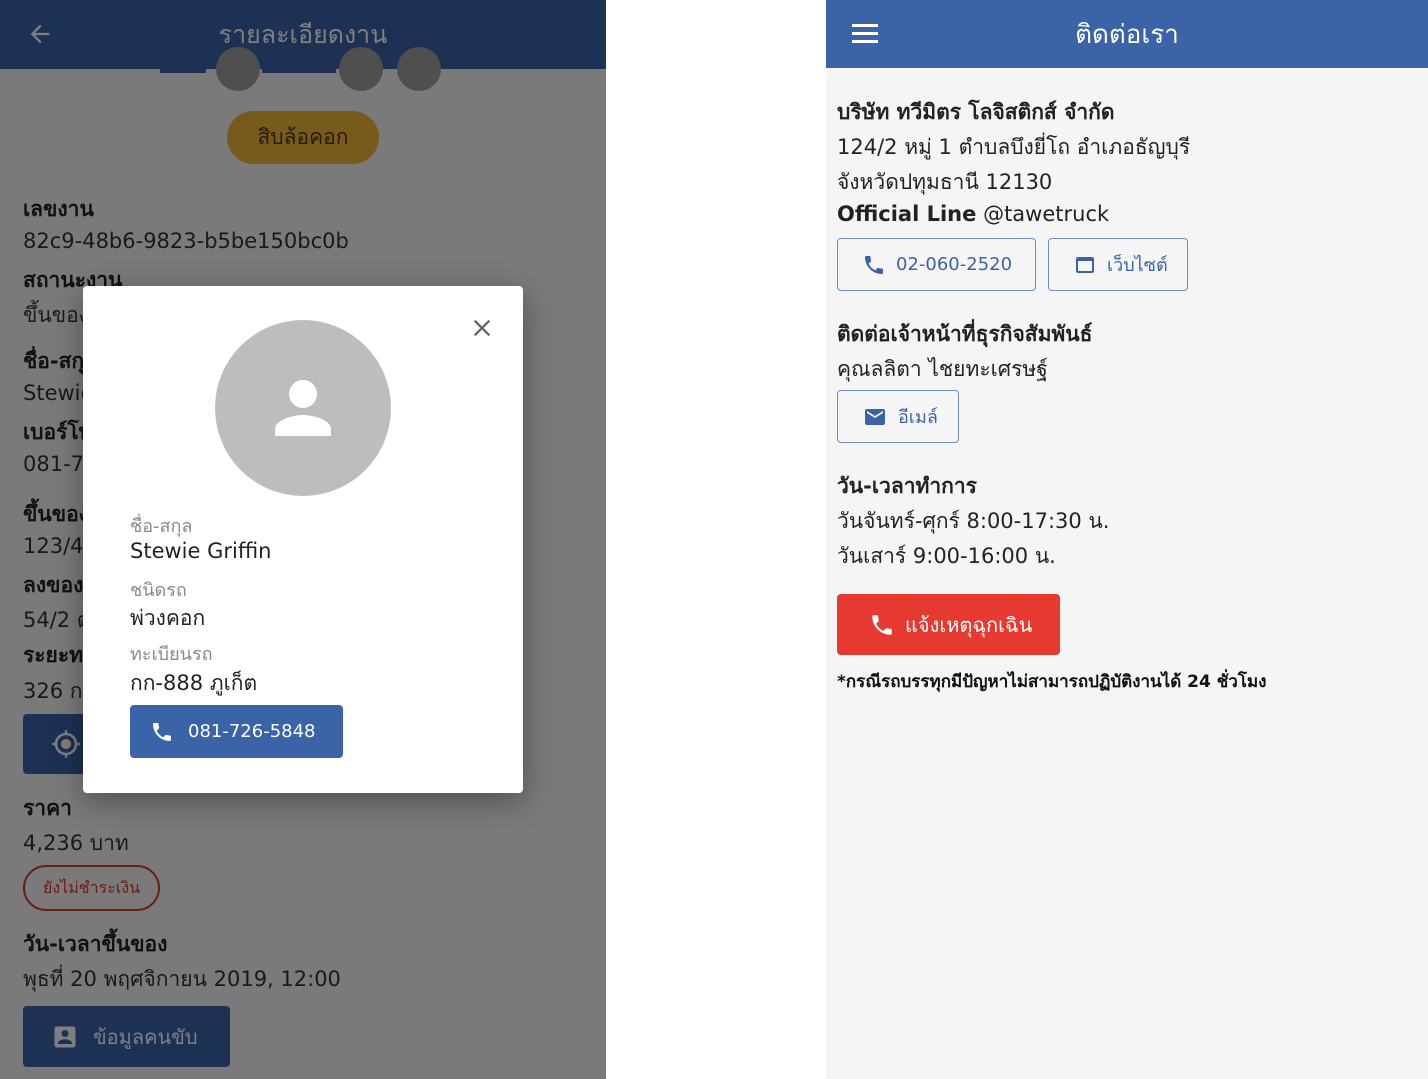 The height and width of the screenshot is (1079, 1428). Describe the element at coordinates (1137, 265) in the screenshot. I see `website-label: เว็บไซต์` at that location.